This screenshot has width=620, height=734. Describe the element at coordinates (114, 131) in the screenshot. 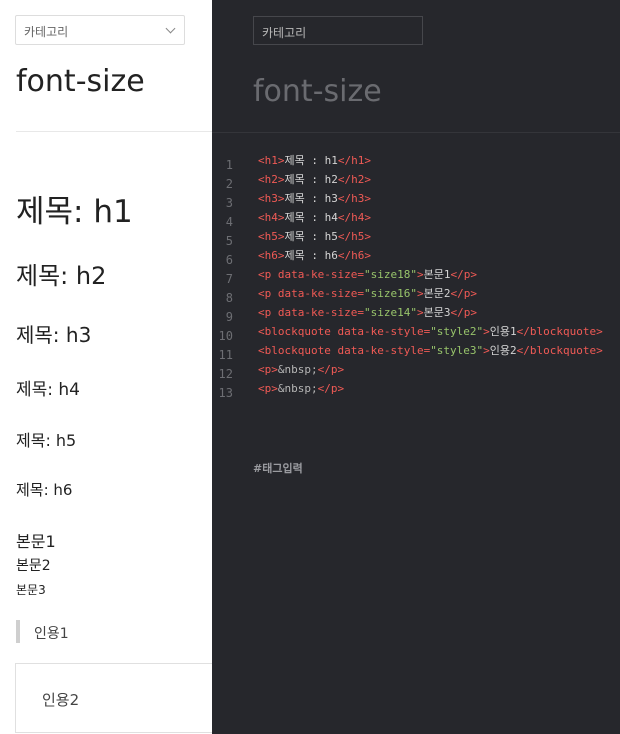

I see `title-divider` at that location.